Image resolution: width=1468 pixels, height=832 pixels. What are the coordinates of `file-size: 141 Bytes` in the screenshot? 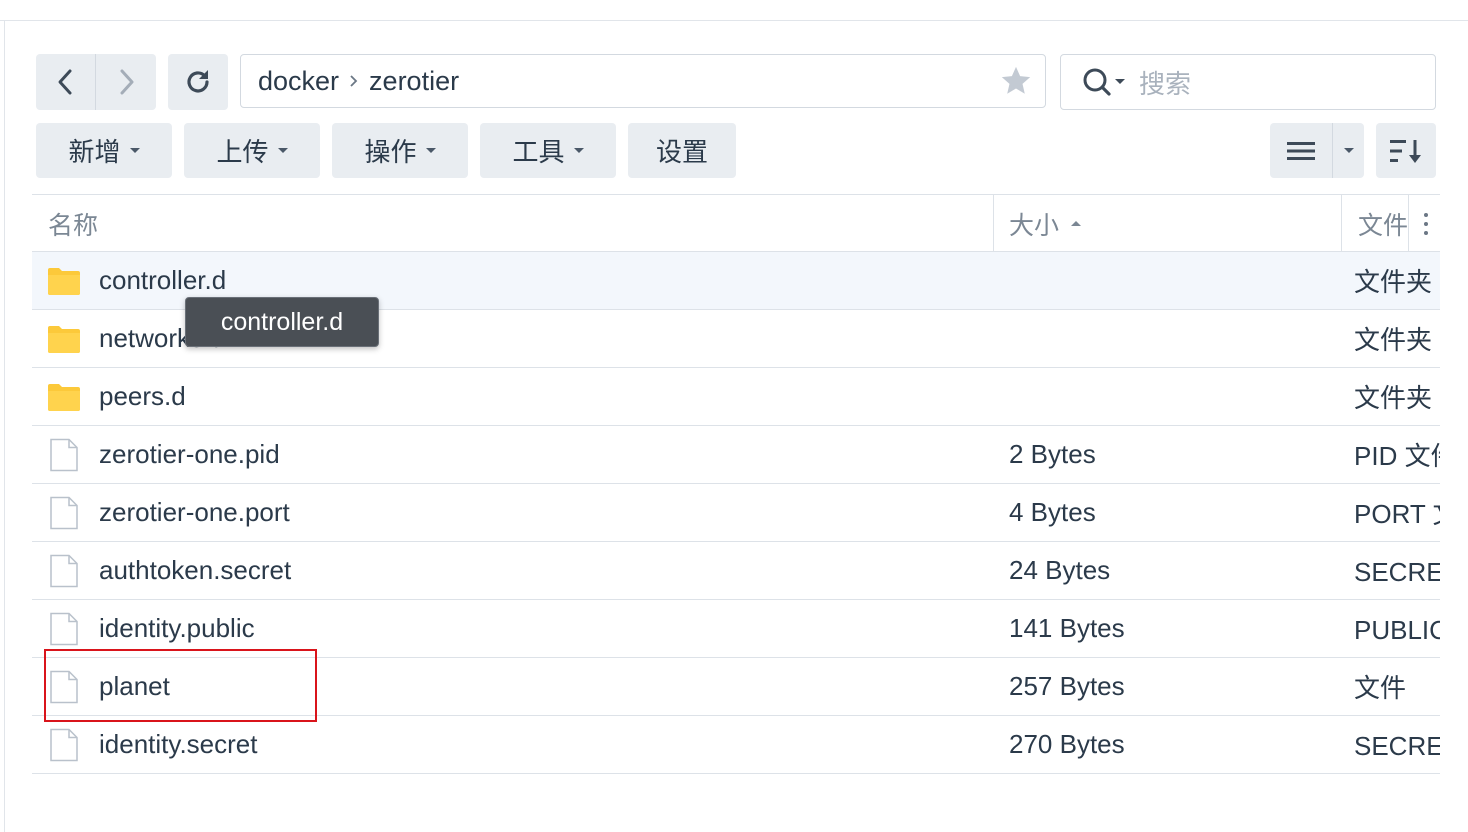 It's located at (1067, 628).